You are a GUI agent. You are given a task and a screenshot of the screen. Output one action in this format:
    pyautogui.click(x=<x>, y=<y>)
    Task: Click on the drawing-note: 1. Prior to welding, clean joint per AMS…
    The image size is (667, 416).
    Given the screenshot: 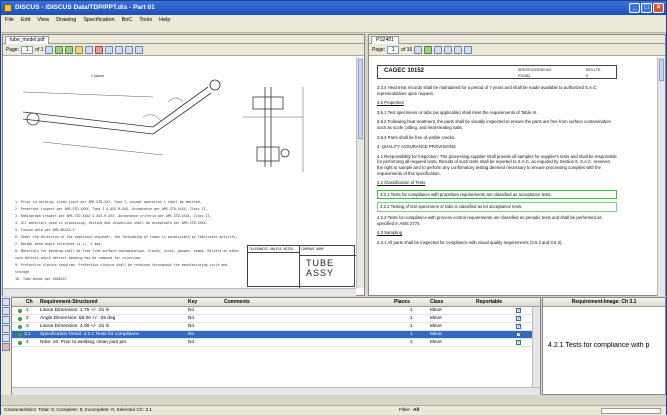 What is the action you would take?
    pyautogui.click(x=108, y=202)
    